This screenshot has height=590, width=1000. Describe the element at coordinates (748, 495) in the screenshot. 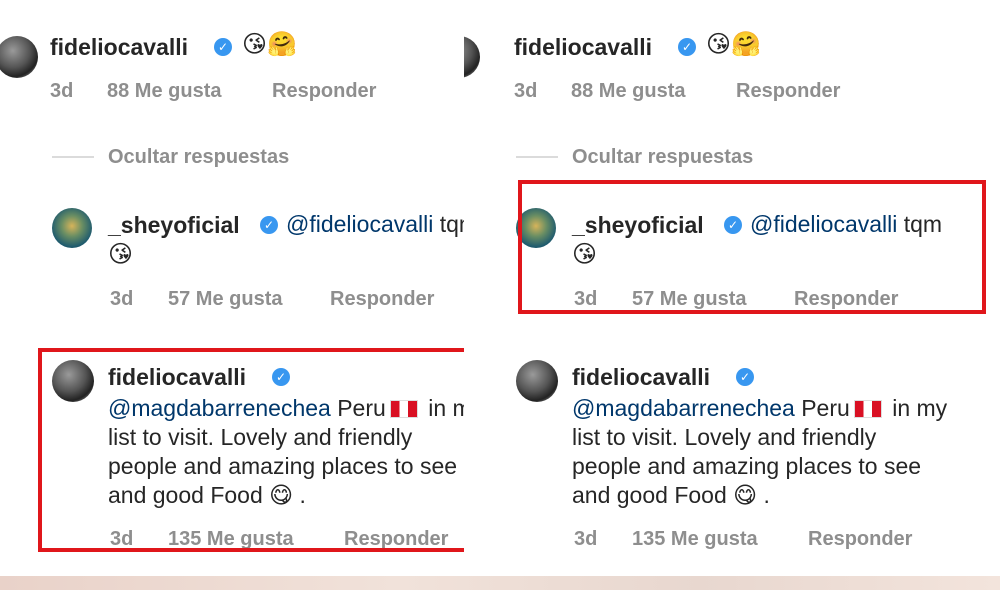

I see `emoji: 😋 .` at that location.